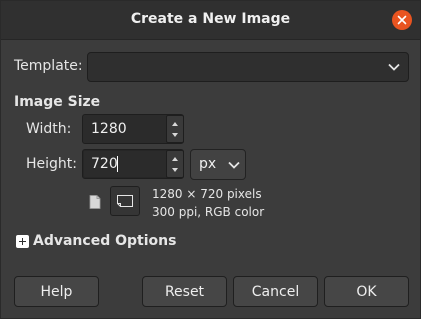 The height and width of the screenshot is (319, 421). I want to click on height-label: Height:, so click(51, 164).